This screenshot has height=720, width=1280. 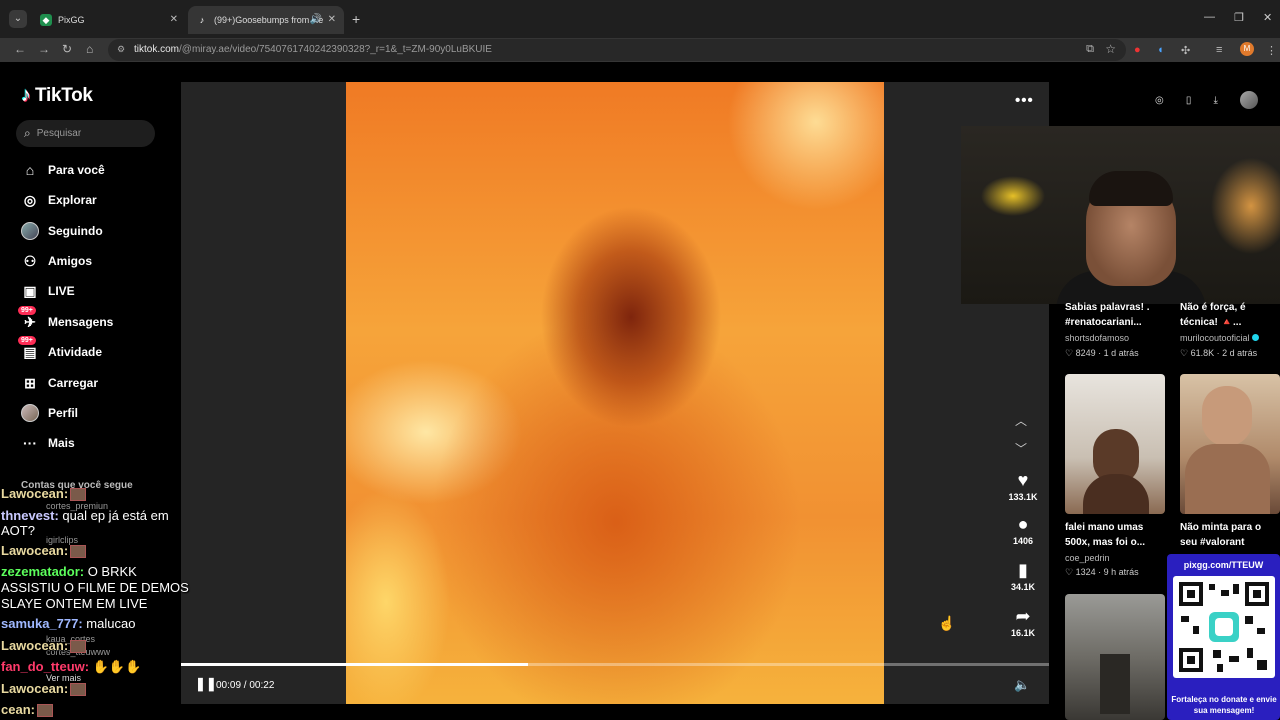 What do you see at coordinates (30, 290) in the screenshot?
I see `live-icon: ▣` at bounding box center [30, 290].